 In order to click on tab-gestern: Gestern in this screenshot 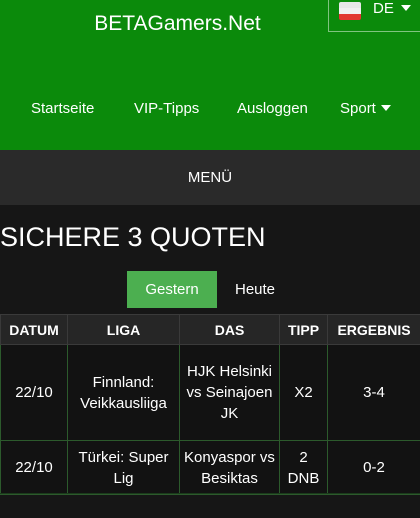, I will do `click(172, 289)`.